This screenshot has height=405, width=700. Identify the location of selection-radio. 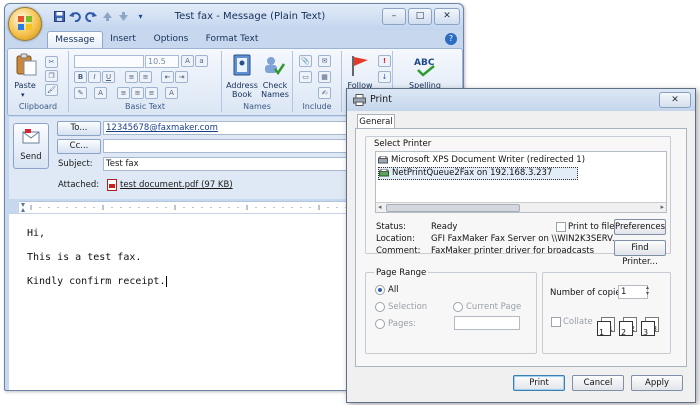
(380, 307).